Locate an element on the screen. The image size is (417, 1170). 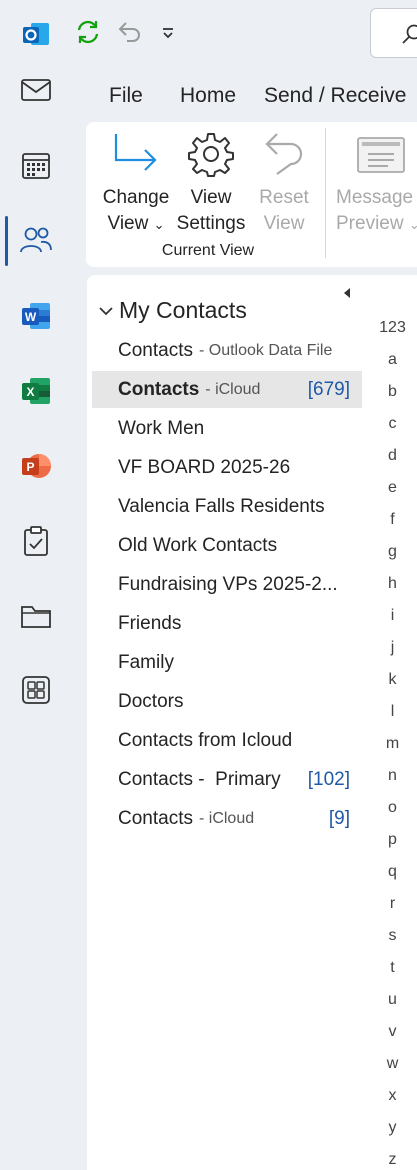
alphabet-index-item: q is located at coordinates (392, 872).